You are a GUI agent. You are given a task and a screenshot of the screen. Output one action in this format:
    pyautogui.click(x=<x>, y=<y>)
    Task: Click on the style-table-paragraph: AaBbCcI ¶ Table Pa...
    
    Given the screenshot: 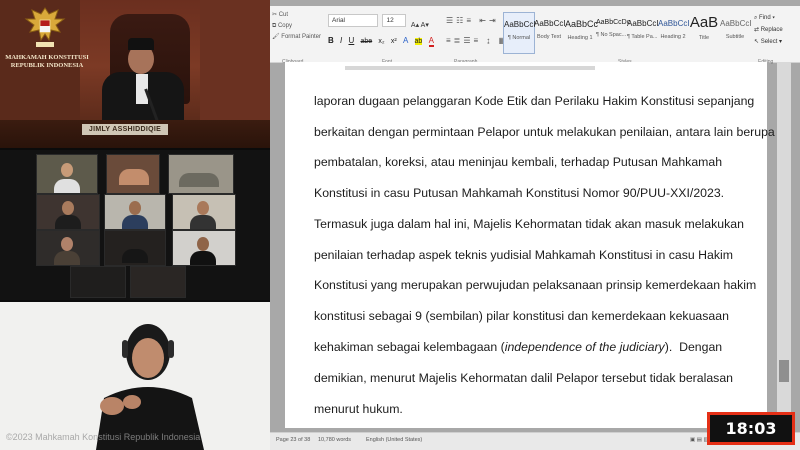 What is the action you would take?
    pyautogui.click(x=643, y=32)
    